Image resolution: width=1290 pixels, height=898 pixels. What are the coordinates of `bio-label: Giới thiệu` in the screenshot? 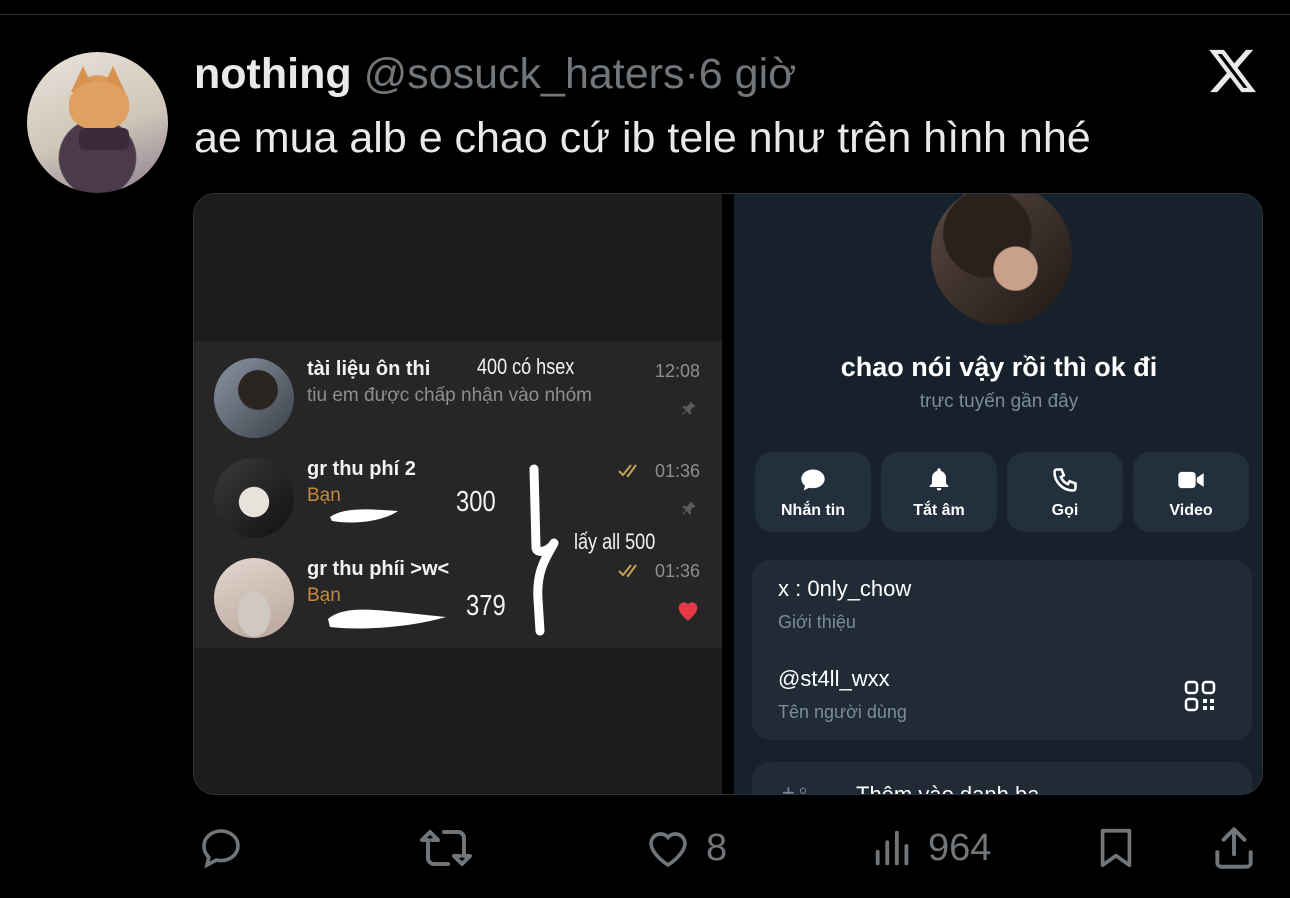 It's located at (817, 622).